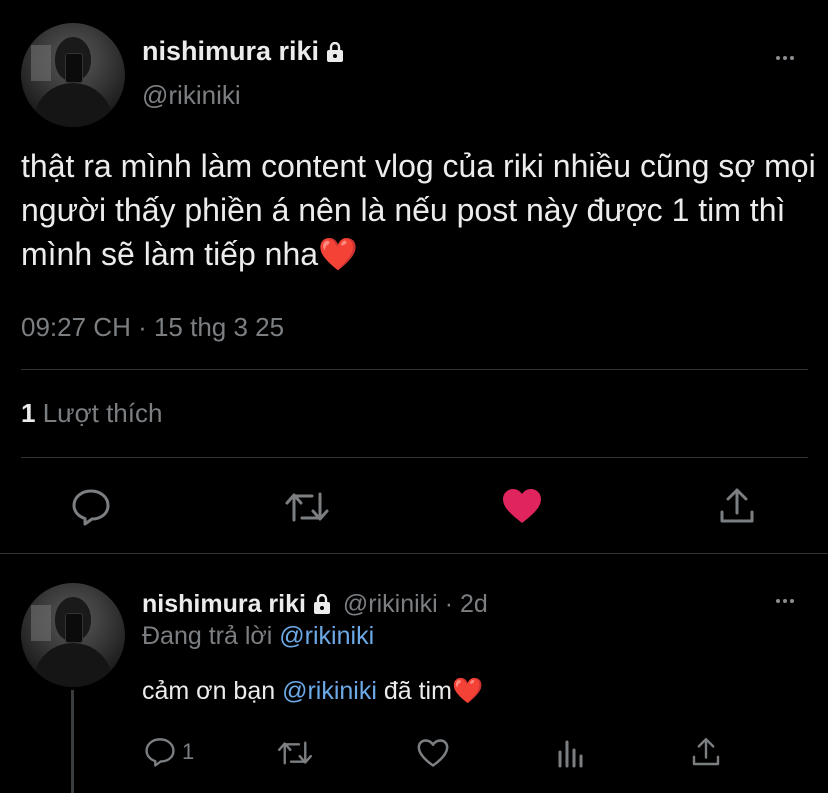 This screenshot has height=793, width=828. What do you see at coordinates (329, 691) in the screenshot?
I see `reply-mention: @rikiniki` at bounding box center [329, 691].